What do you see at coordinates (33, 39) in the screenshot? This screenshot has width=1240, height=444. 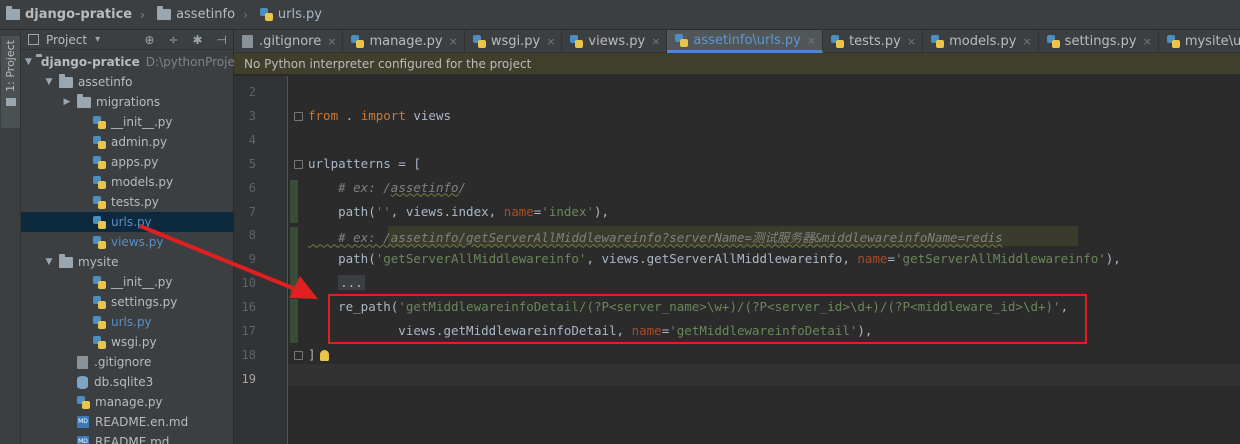 I see `project-view-icon` at bounding box center [33, 39].